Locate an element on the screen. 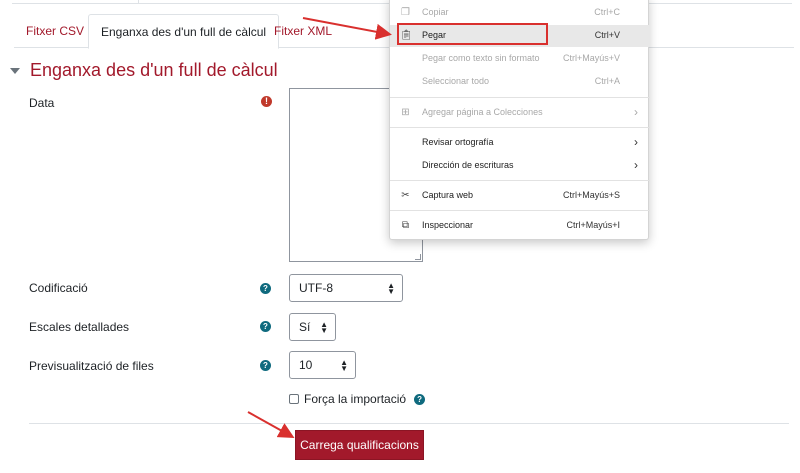 The width and height of the screenshot is (800, 473). section-header: Enganxa des d'un full de càlcul is located at coordinates (144, 70).